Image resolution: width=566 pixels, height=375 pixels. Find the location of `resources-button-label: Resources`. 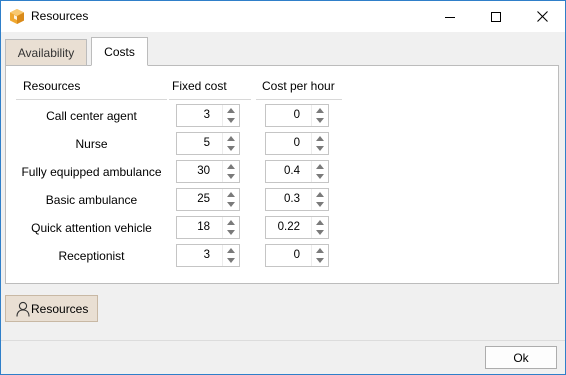

resources-button-label: Resources is located at coordinates (60, 308).